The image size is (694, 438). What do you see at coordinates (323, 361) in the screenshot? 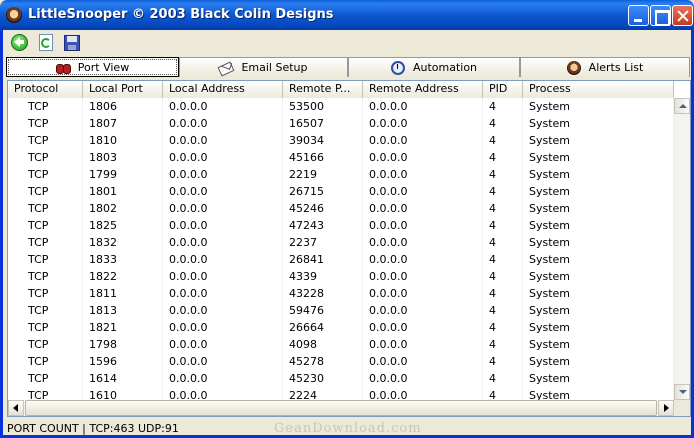
I see `cell-remote-port: 45278` at bounding box center [323, 361].